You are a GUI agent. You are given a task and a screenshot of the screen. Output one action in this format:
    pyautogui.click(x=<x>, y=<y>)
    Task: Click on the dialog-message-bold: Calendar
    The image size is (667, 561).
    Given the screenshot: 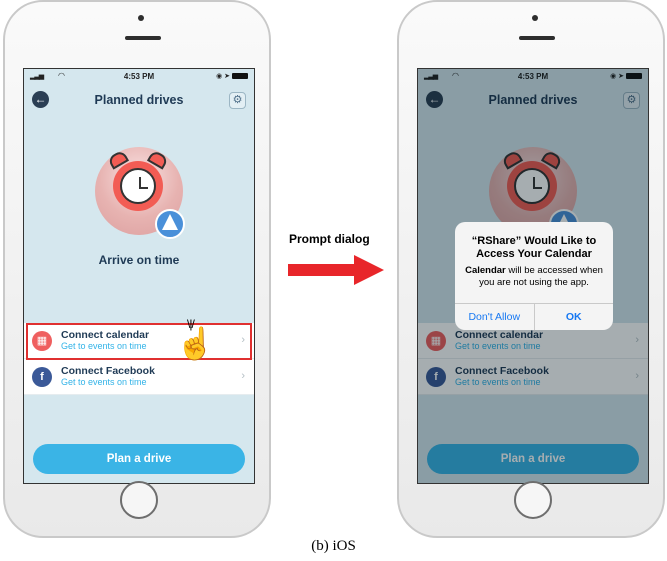 What is the action you would take?
    pyautogui.click(x=485, y=270)
    